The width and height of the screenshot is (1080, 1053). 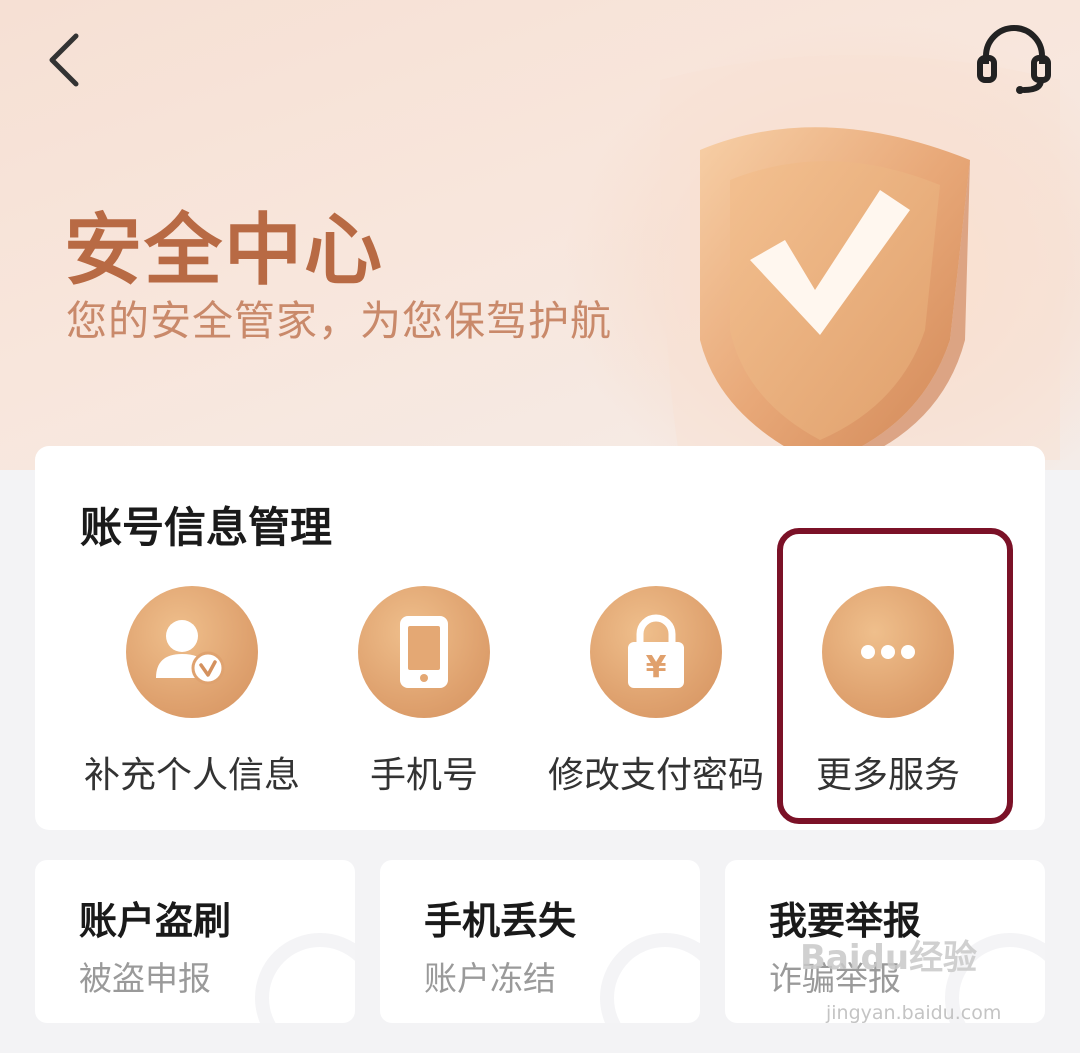 What do you see at coordinates (145, 978) in the screenshot?
I see `card-subtitle: 被盗申报` at bounding box center [145, 978].